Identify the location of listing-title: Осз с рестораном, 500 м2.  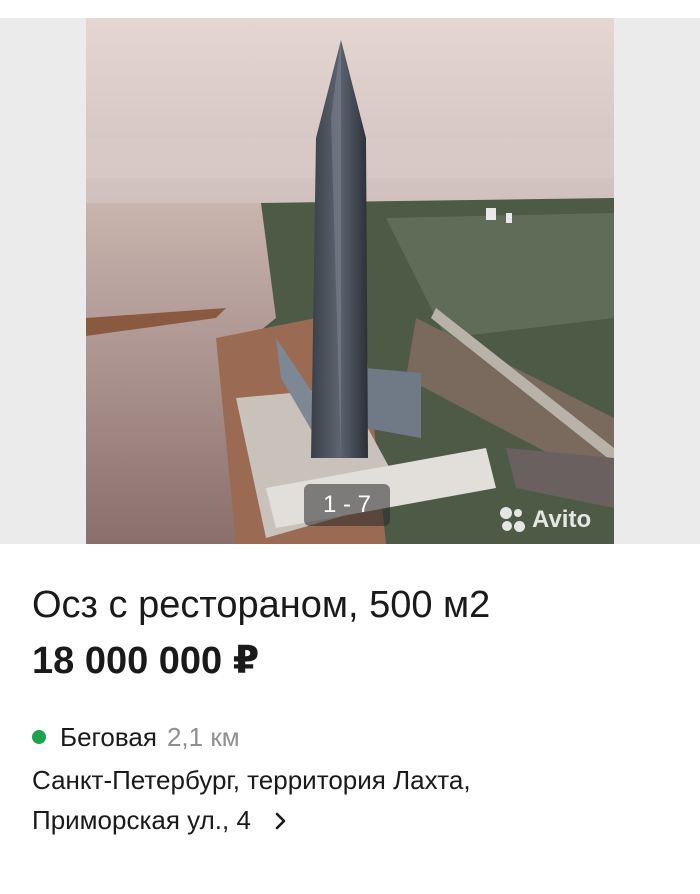
(261, 605).